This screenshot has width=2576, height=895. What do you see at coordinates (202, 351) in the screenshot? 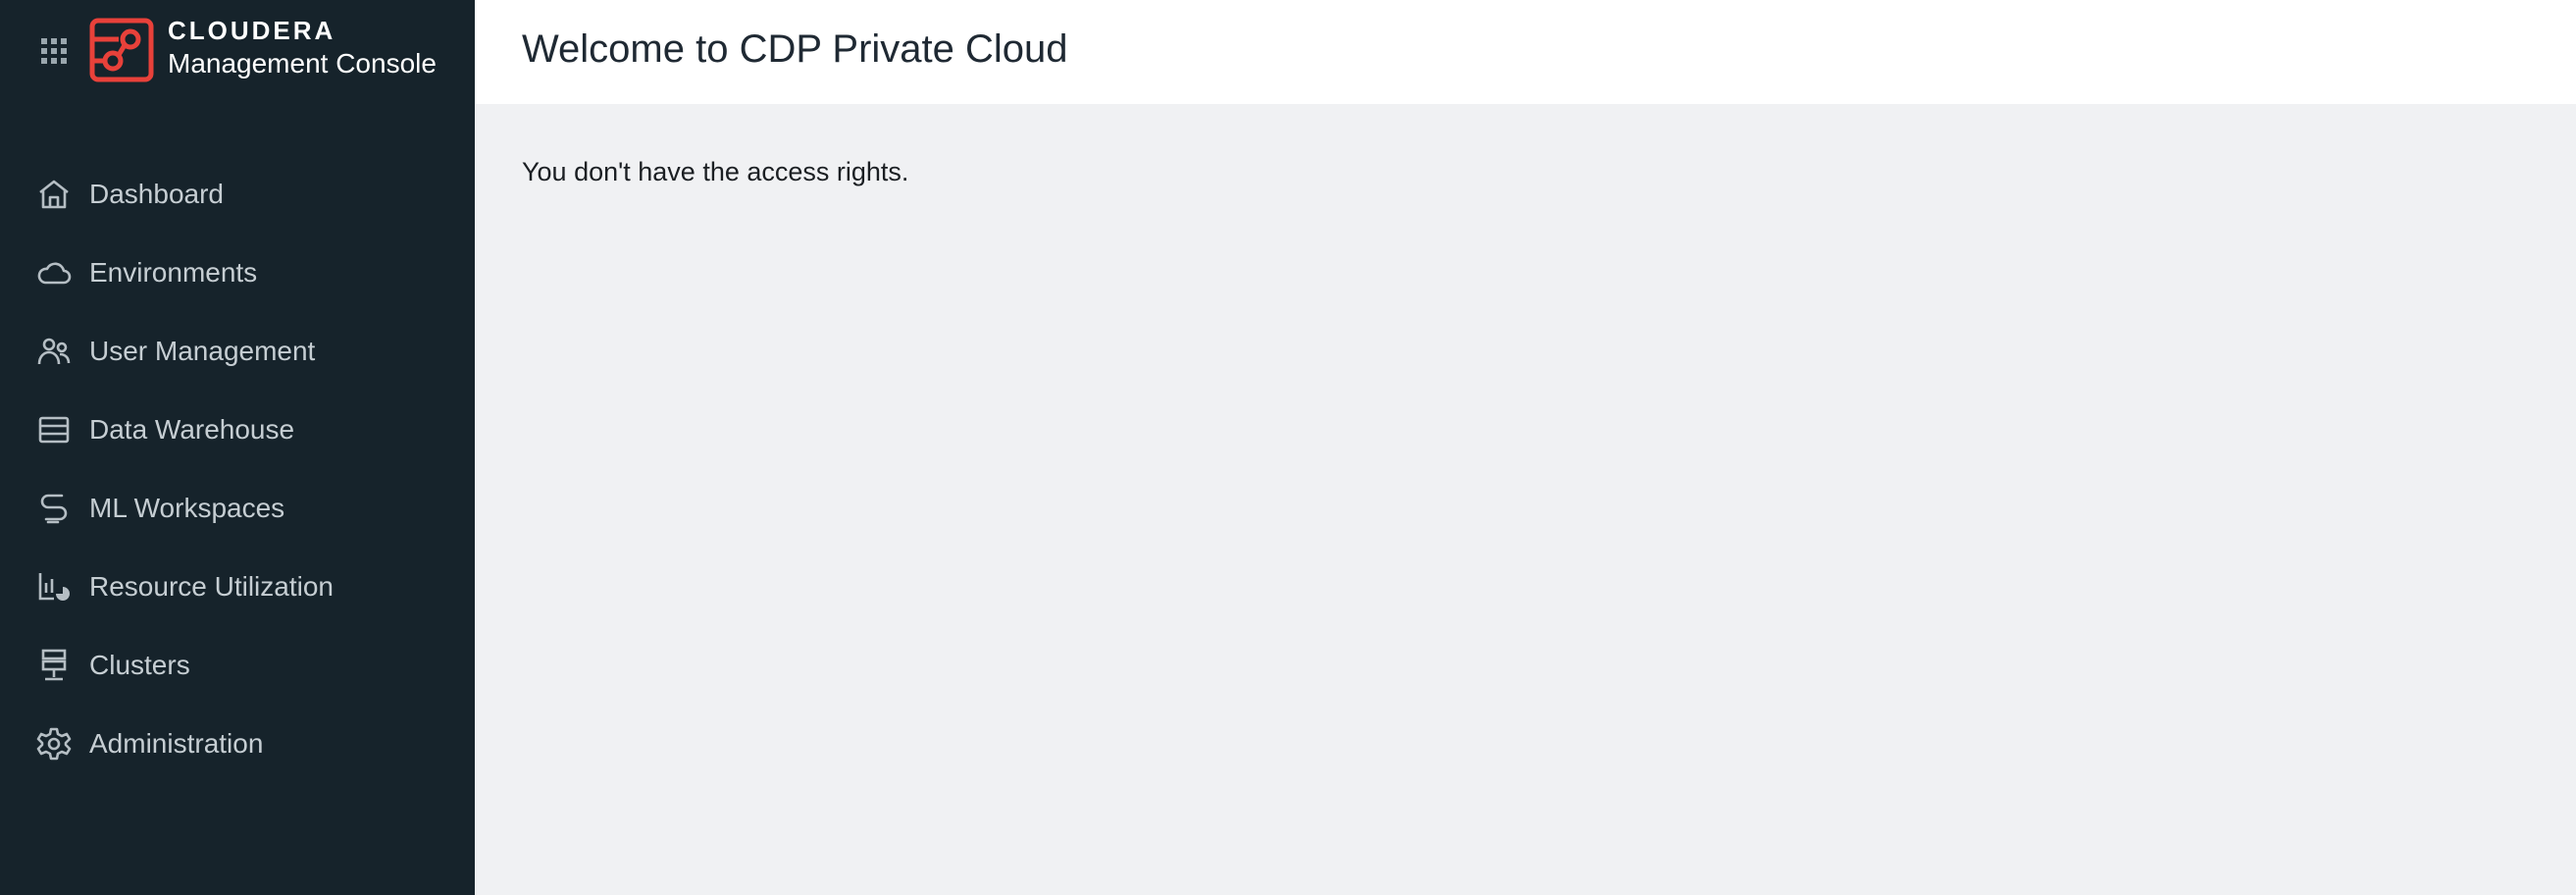
I see `sidebar-item-label: User Management` at bounding box center [202, 351].